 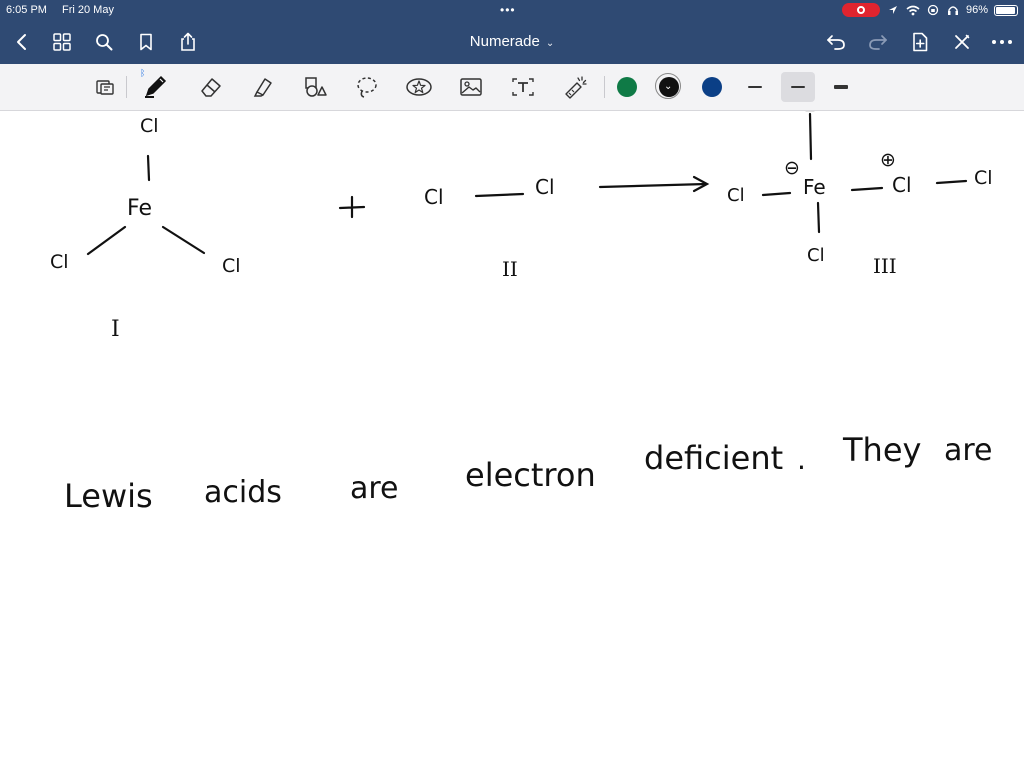 What do you see at coordinates (888, 160) in the screenshot?
I see `species-iii-positive-charge: ⊕` at bounding box center [888, 160].